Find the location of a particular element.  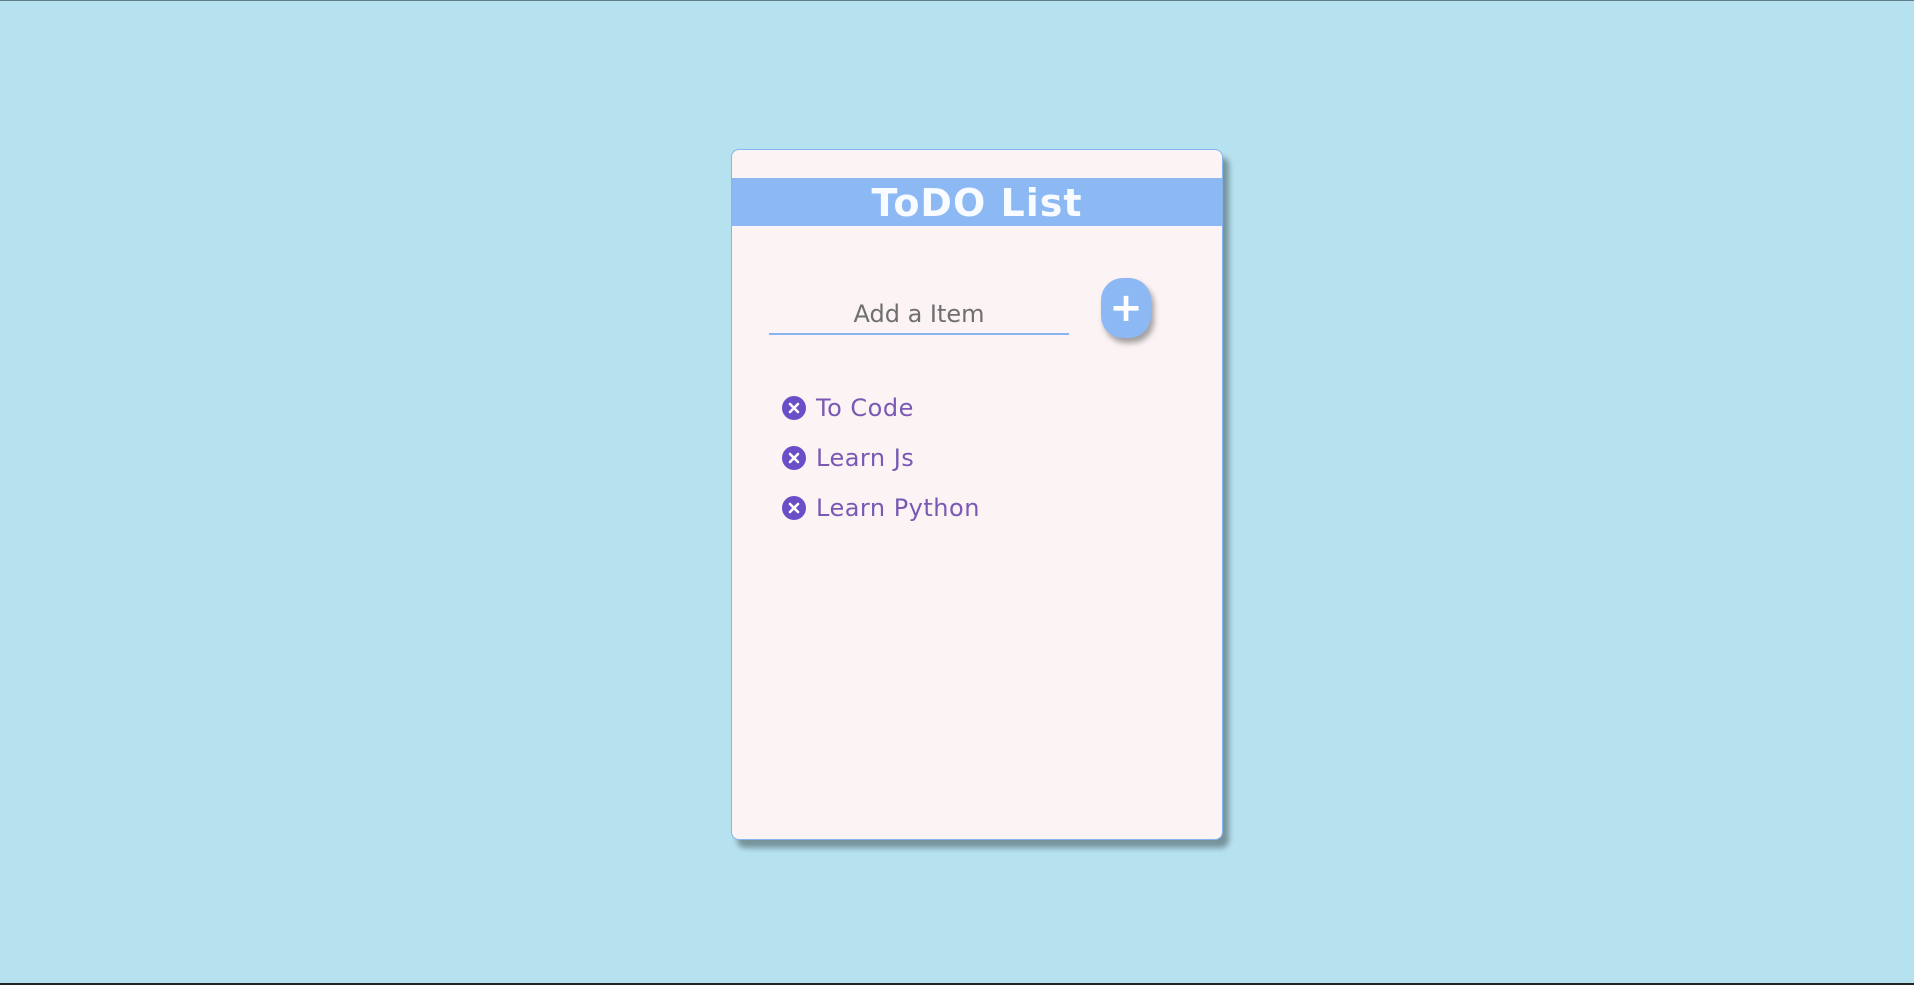

todo-list: To Code Learn Js Learn Python is located at coordinates (881, 458).